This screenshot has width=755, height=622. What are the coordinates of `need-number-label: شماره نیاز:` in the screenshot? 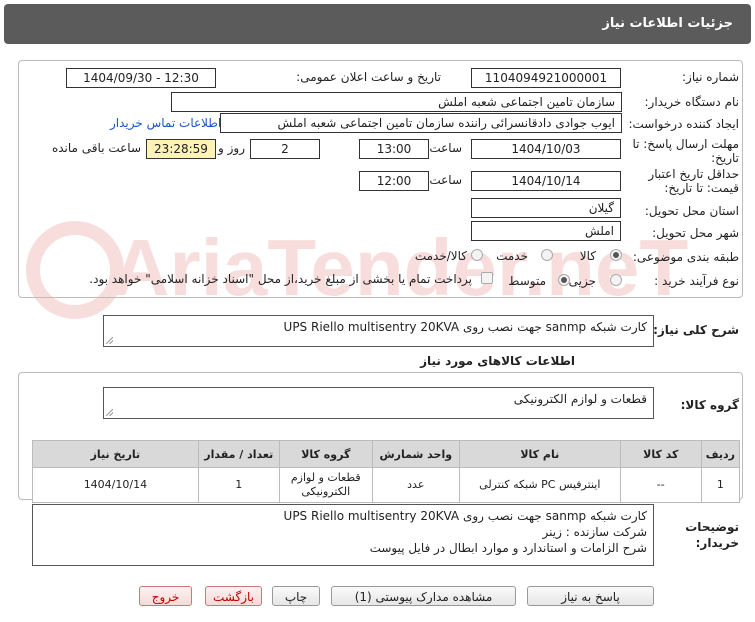 It's located at (710, 77).